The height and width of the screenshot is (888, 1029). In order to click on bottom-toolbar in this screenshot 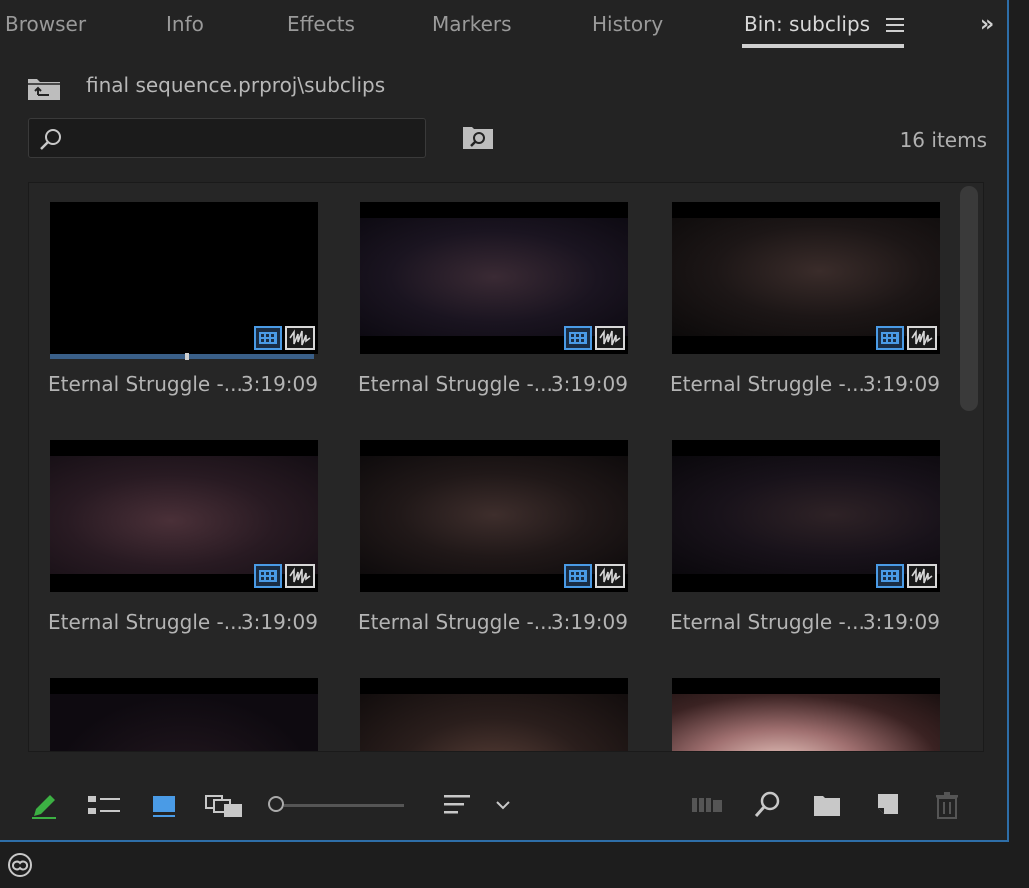, I will do `click(503, 805)`.